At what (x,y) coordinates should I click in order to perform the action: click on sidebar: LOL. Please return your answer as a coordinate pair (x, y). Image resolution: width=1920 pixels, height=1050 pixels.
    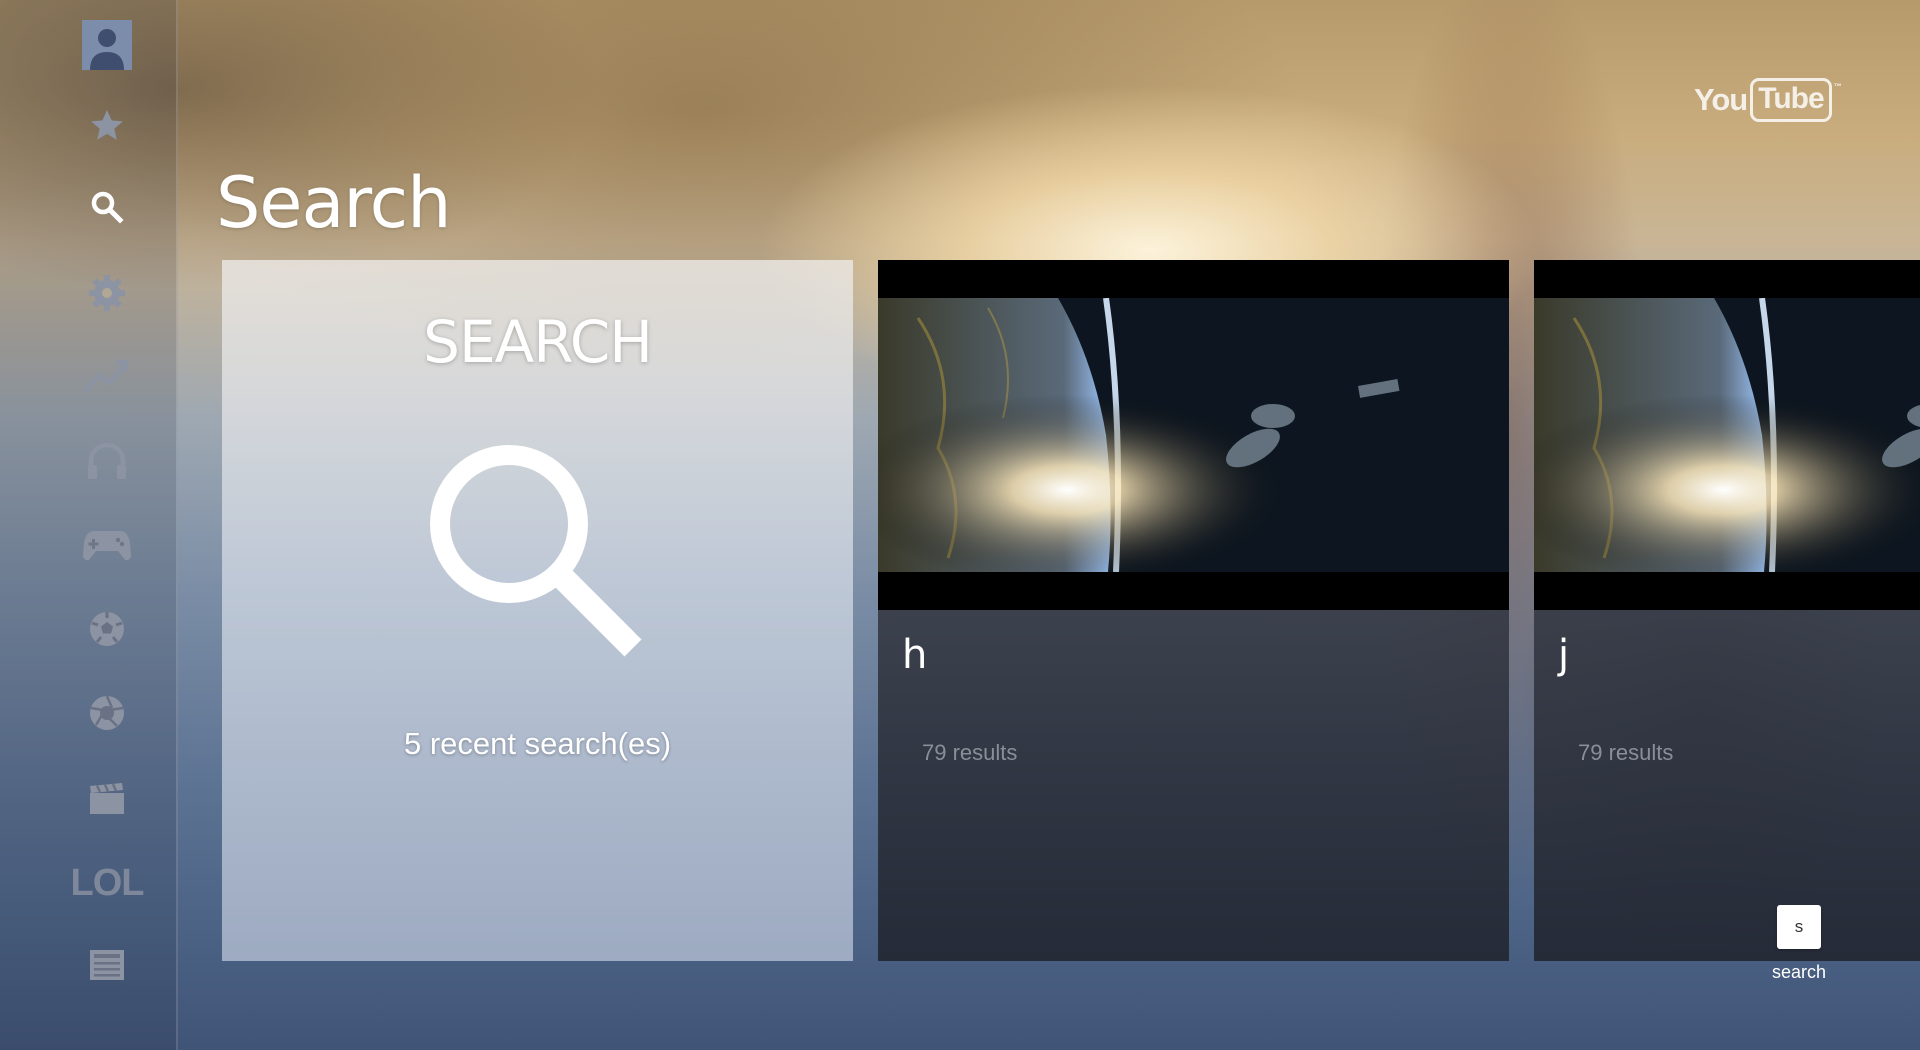
    Looking at the image, I should click on (89, 525).